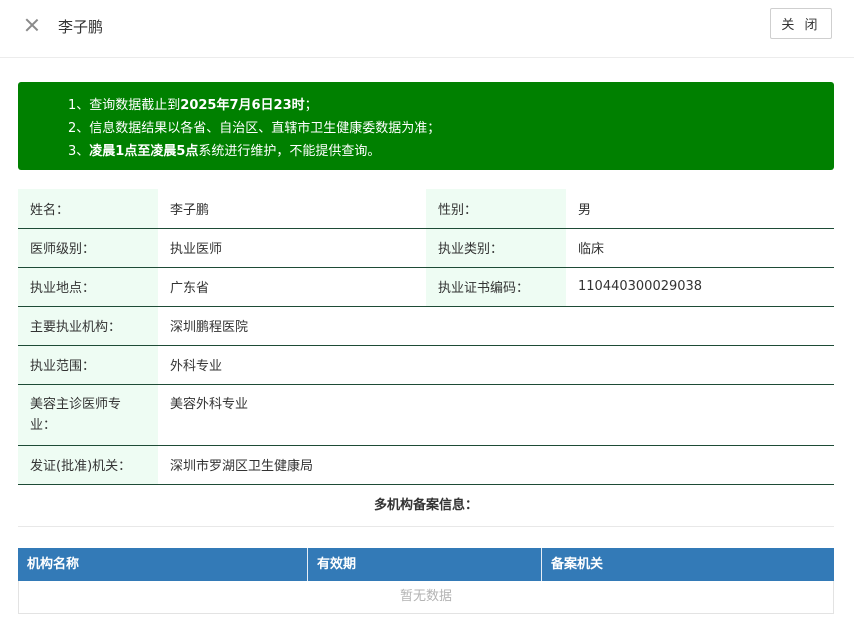 The width and height of the screenshot is (854, 642). What do you see at coordinates (496, 465) in the screenshot?
I see `authority-value: 深圳市罗湖区卫生健康局` at bounding box center [496, 465].